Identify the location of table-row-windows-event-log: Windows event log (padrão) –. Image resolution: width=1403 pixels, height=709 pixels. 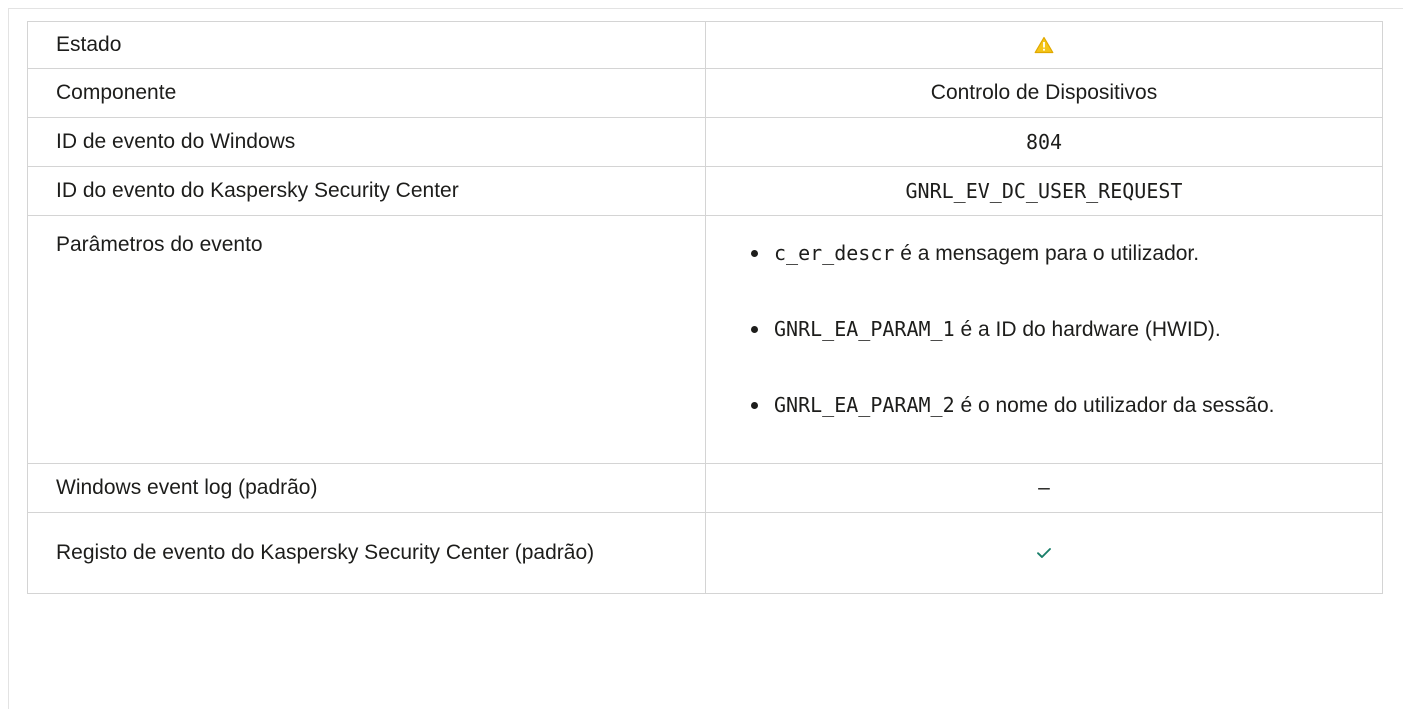
(705, 488).